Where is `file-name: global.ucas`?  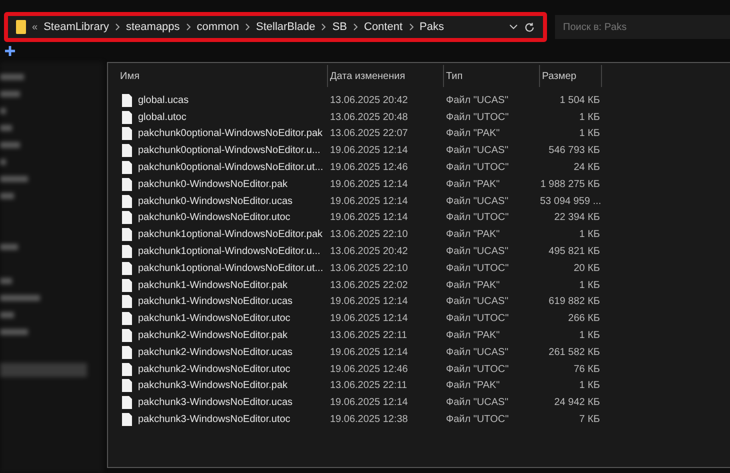 file-name: global.ucas is located at coordinates (163, 100).